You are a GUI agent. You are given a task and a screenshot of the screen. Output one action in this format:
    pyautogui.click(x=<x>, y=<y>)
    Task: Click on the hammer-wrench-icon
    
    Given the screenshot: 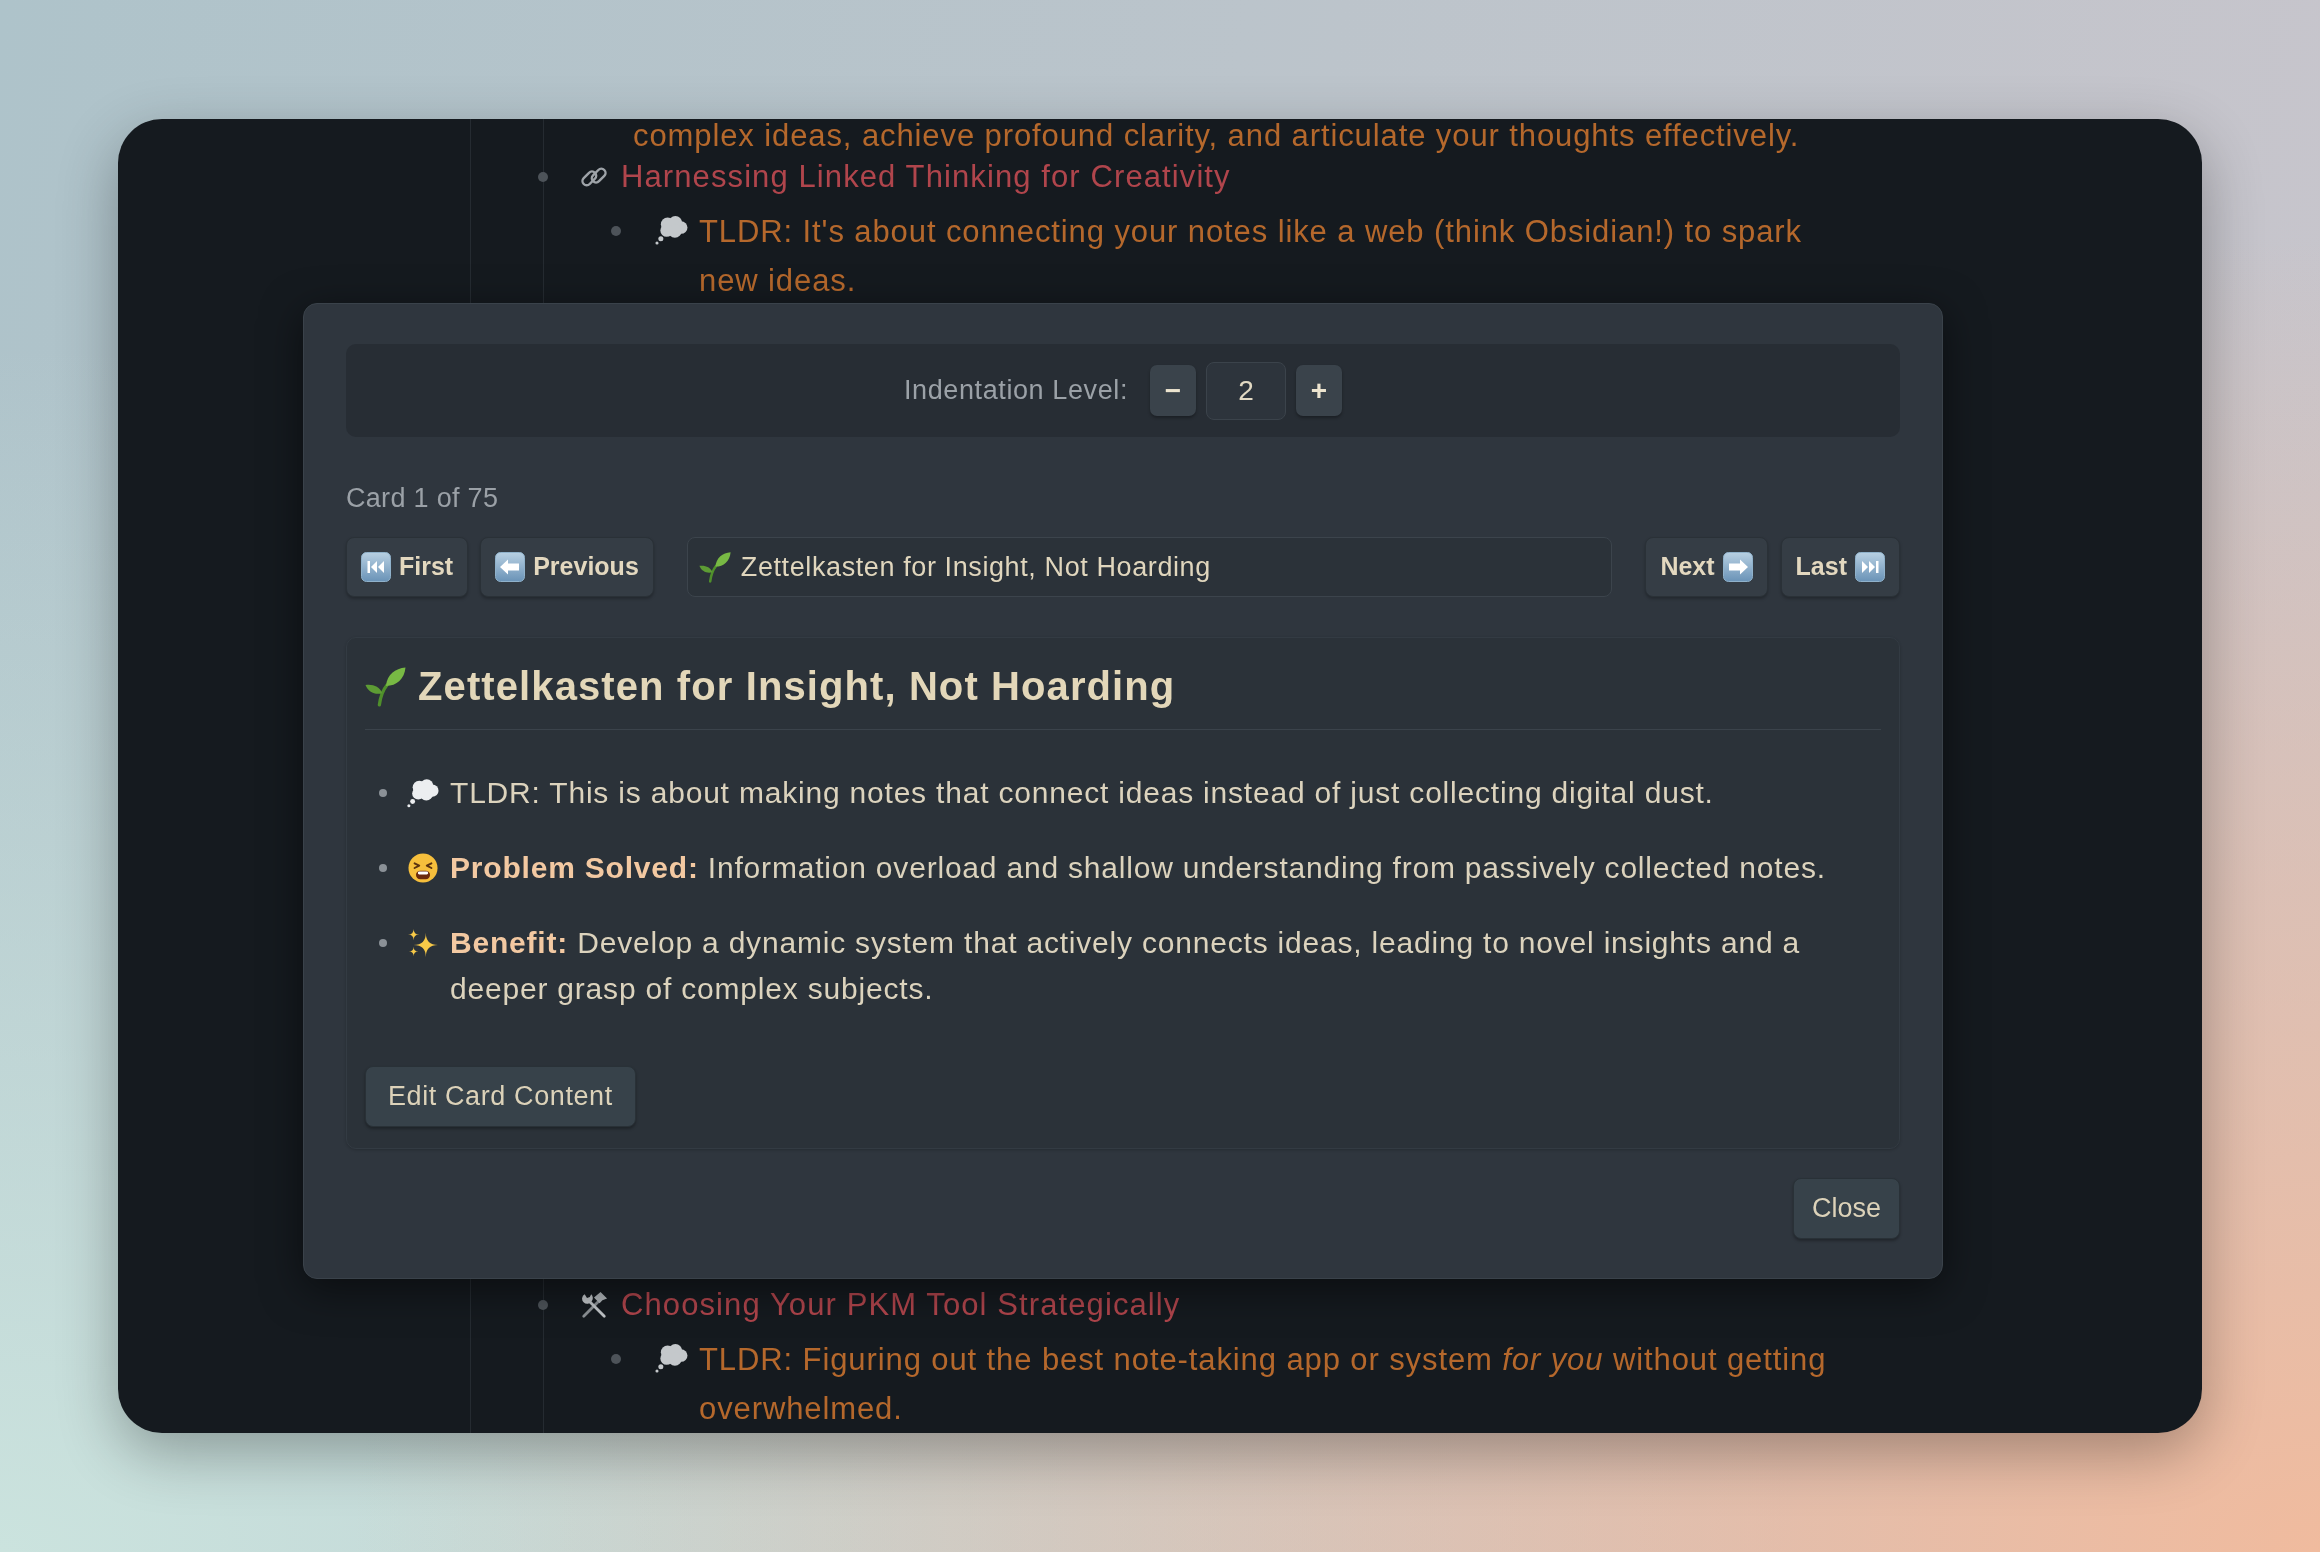 What is the action you would take?
    pyautogui.click(x=594, y=1305)
    